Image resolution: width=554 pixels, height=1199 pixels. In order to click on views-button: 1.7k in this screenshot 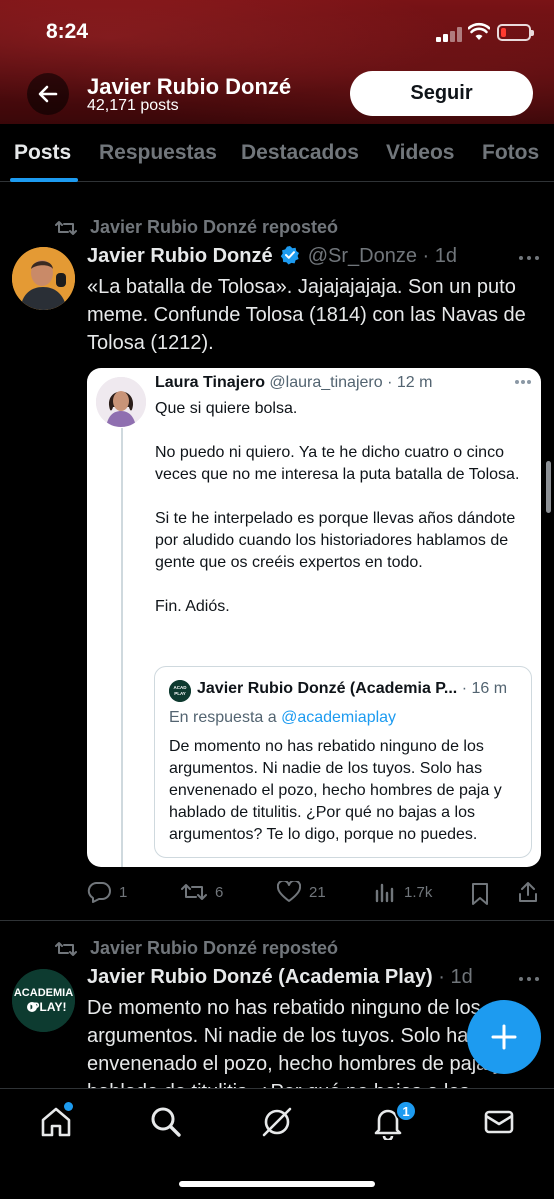, I will do `click(403, 892)`.